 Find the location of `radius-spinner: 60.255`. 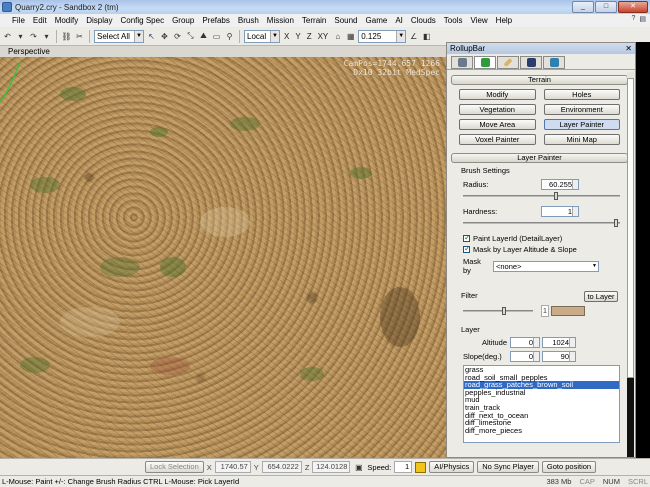

radius-spinner: 60.255 is located at coordinates (560, 184).